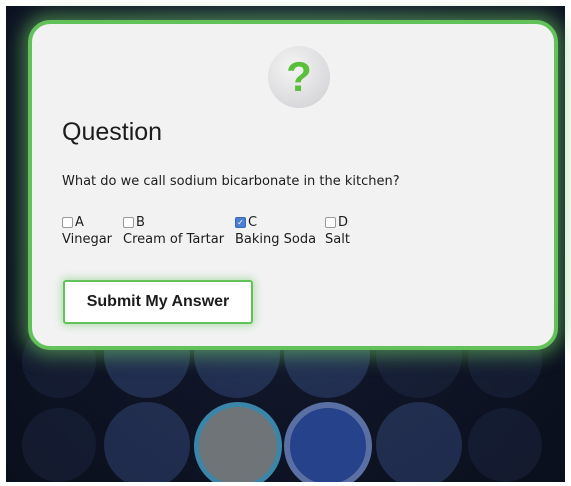  Describe the element at coordinates (343, 222) in the screenshot. I see `option-d-letter: D` at that location.